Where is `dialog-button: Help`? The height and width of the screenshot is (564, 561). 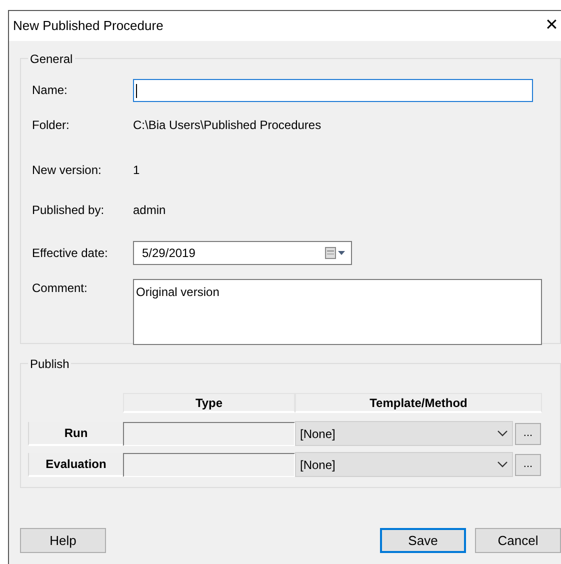
dialog-button: Help is located at coordinates (63, 540).